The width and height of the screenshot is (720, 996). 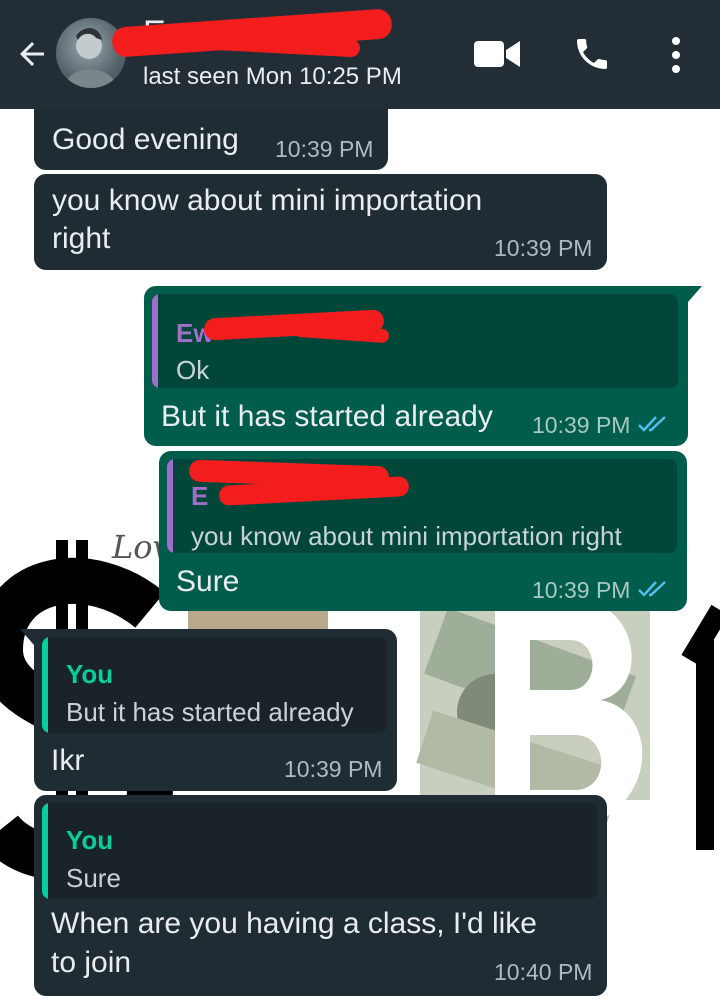 I want to click on avatar-photo, so click(x=91, y=58).